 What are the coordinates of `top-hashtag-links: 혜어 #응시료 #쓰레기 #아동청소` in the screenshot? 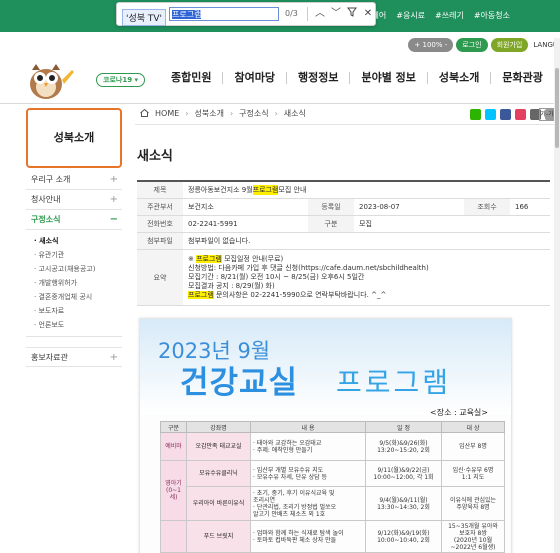 It's located at (441, 15).